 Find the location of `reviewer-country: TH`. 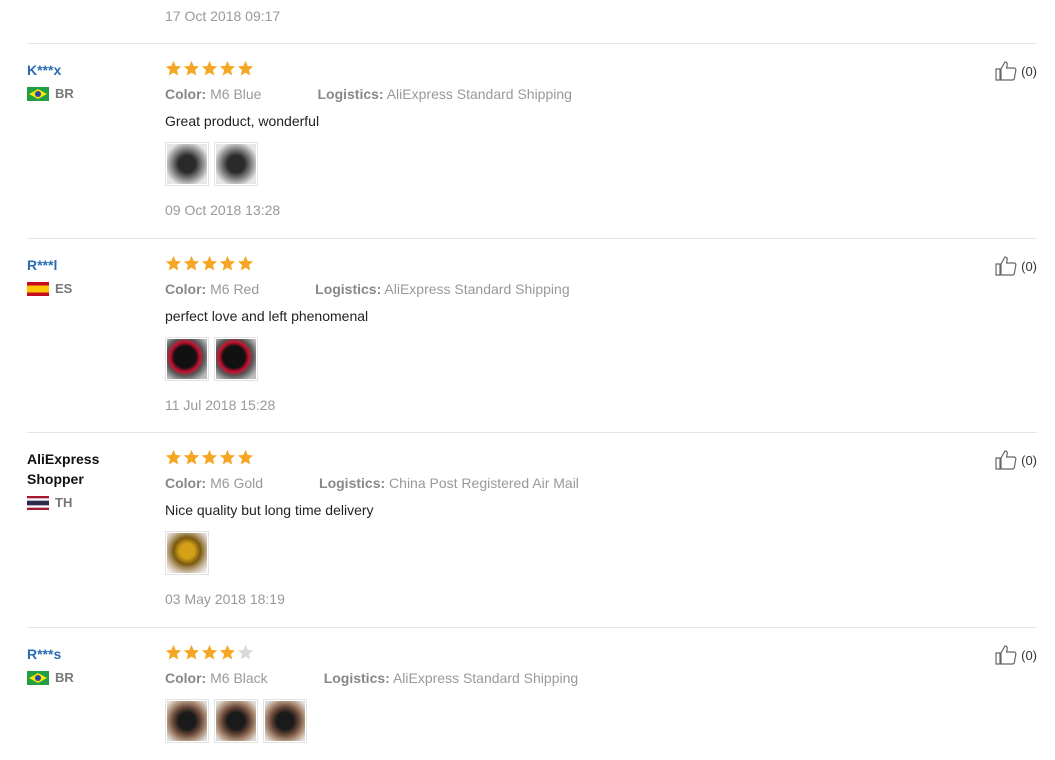

reviewer-country: TH is located at coordinates (87, 502).